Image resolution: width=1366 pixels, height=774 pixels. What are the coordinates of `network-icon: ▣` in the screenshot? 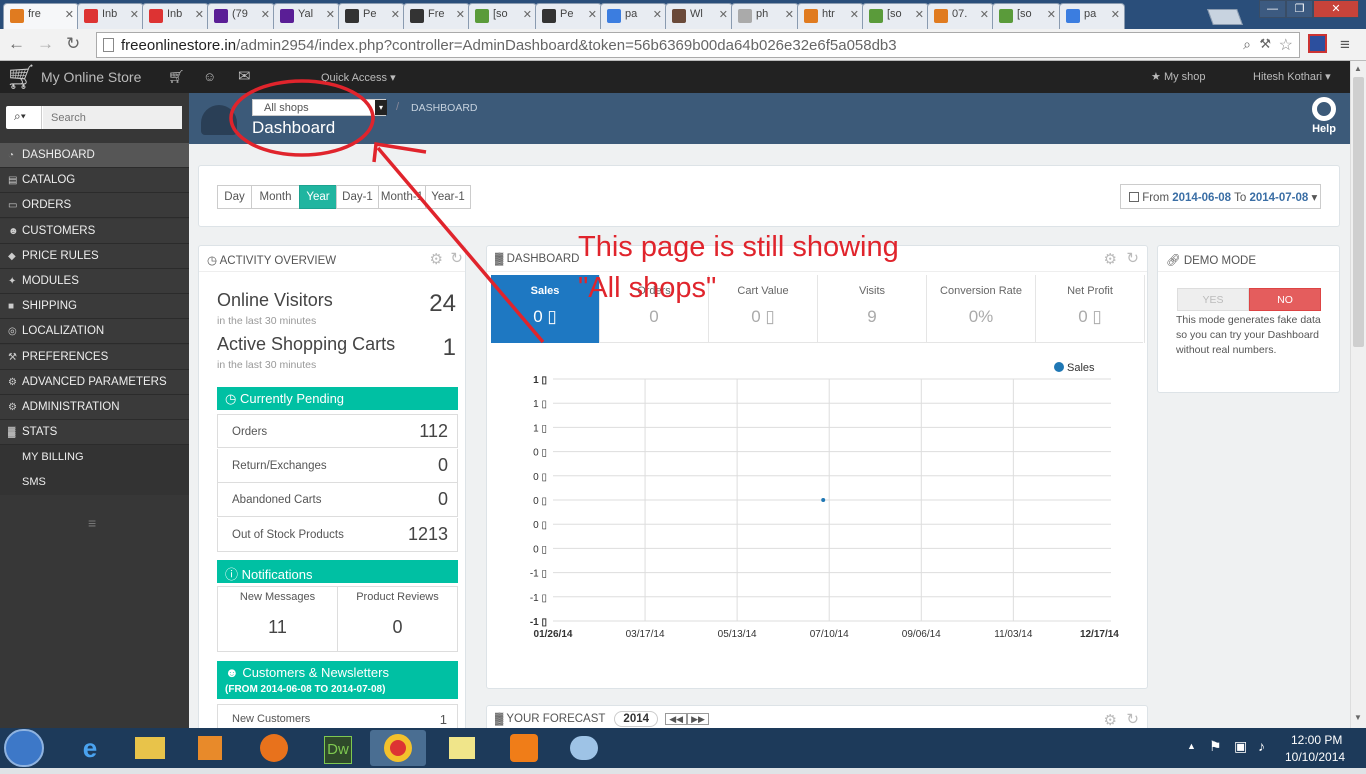 It's located at (1240, 746).